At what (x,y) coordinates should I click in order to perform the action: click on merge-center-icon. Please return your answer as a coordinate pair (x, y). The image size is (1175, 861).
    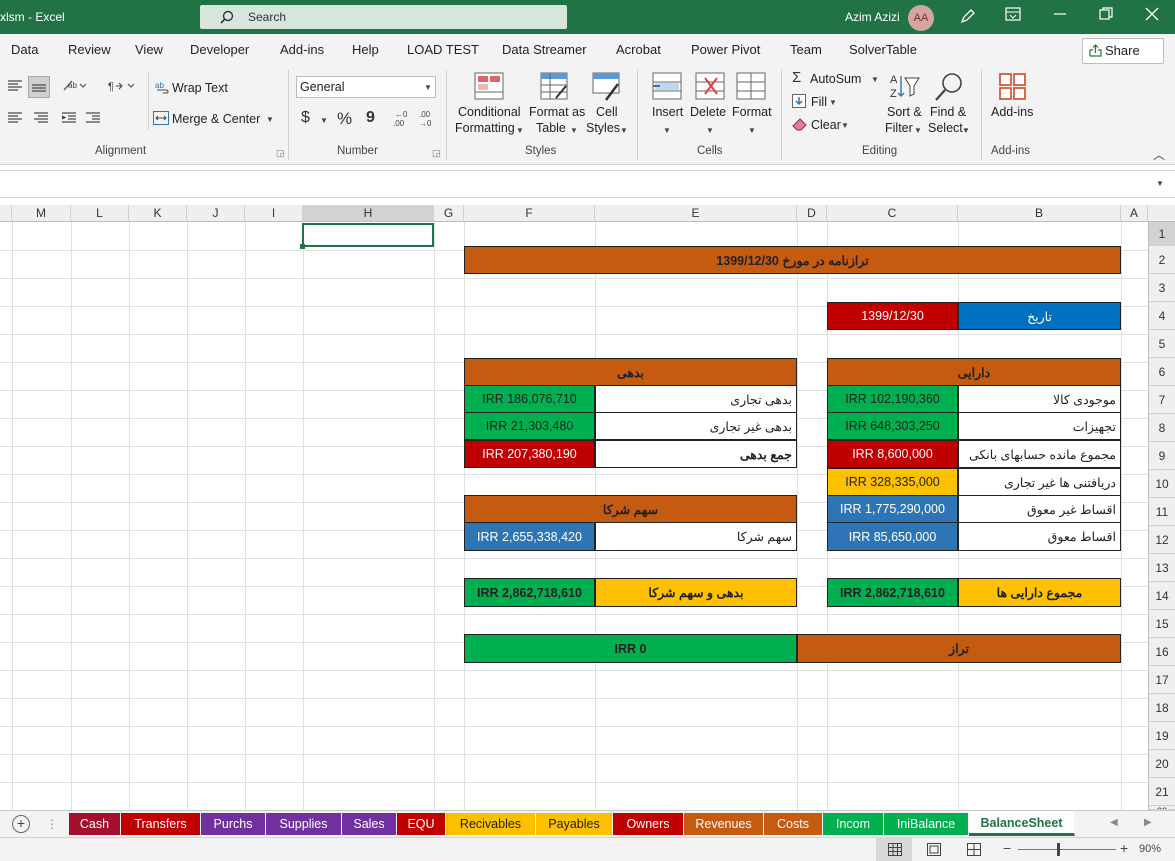
    Looking at the image, I should click on (161, 119).